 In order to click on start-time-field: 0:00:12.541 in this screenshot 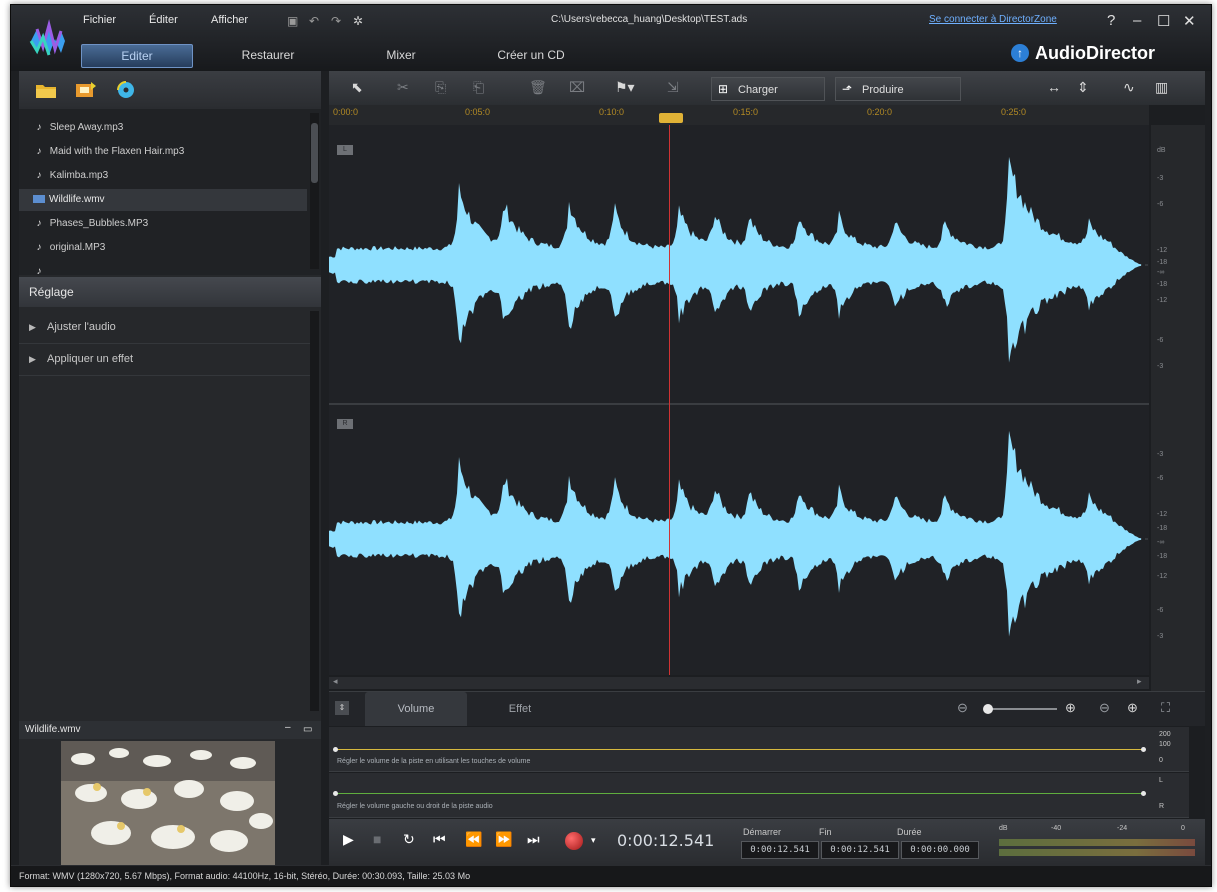, I will do `click(780, 850)`.